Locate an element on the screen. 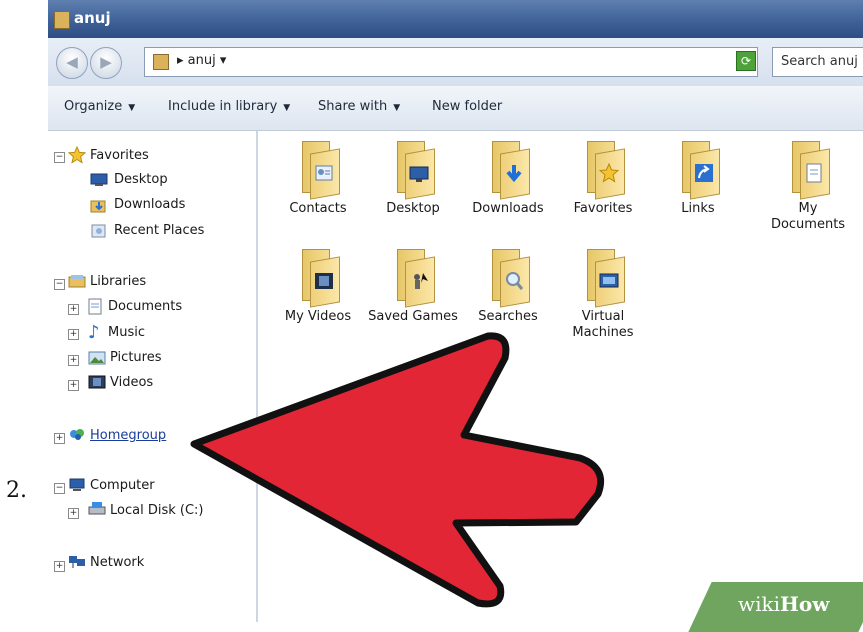  contacts-icon is located at coordinates (318, 170).